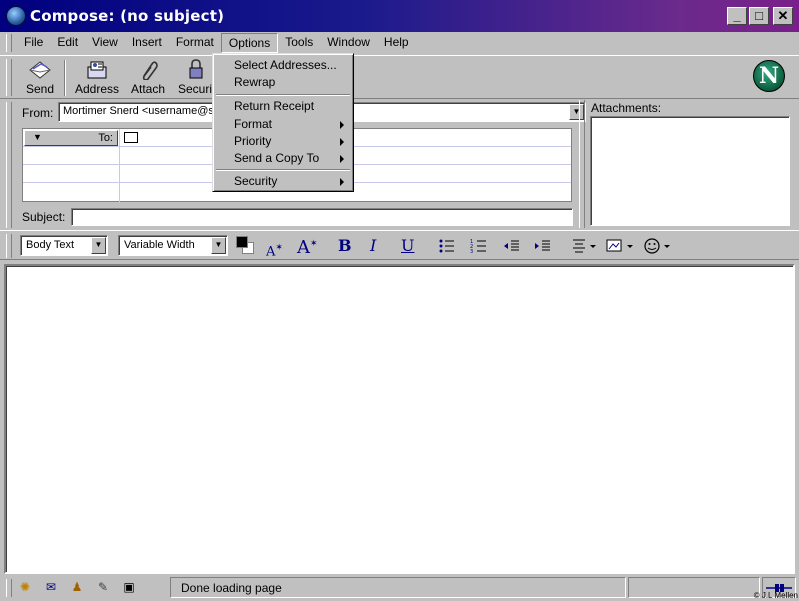 The height and width of the screenshot is (601, 799). What do you see at coordinates (396, 43) in the screenshot?
I see `menu-help: Help` at bounding box center [396, 43].